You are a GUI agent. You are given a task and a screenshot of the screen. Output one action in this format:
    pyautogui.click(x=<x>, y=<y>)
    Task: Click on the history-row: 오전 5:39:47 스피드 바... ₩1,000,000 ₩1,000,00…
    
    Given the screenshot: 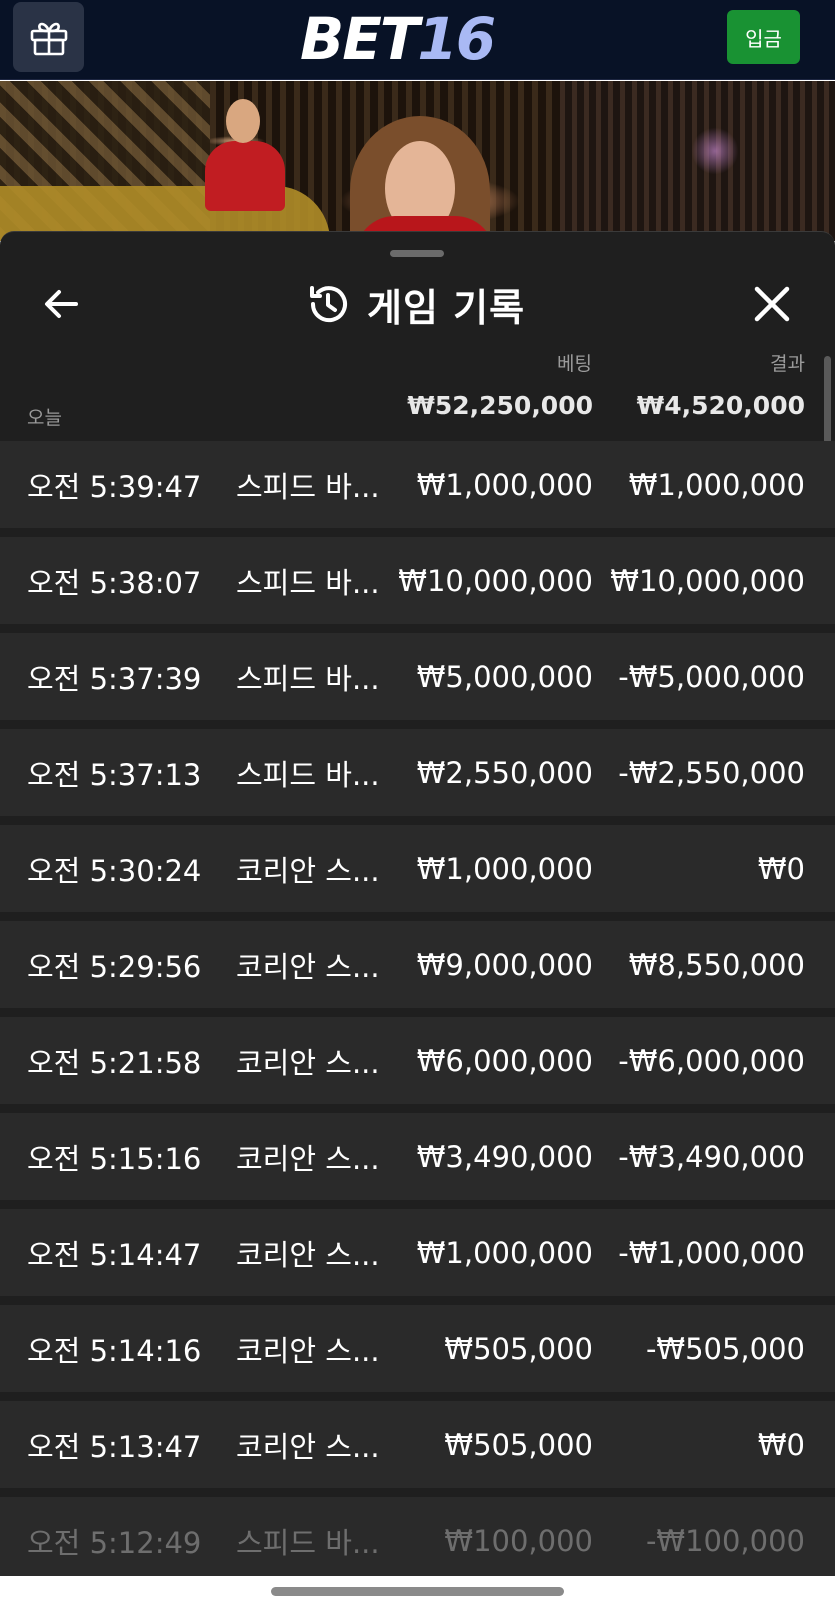 What is the action you would take?
    pyautogui.click(x=417, y=484)
    